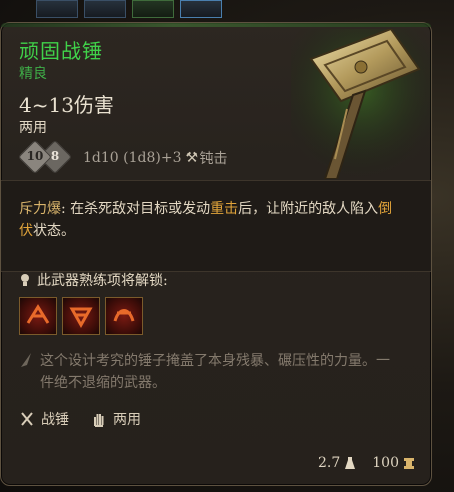  Describe the element at coordinates (409, 463) in the screenshot. I see `gold-coin-icon` at that location.